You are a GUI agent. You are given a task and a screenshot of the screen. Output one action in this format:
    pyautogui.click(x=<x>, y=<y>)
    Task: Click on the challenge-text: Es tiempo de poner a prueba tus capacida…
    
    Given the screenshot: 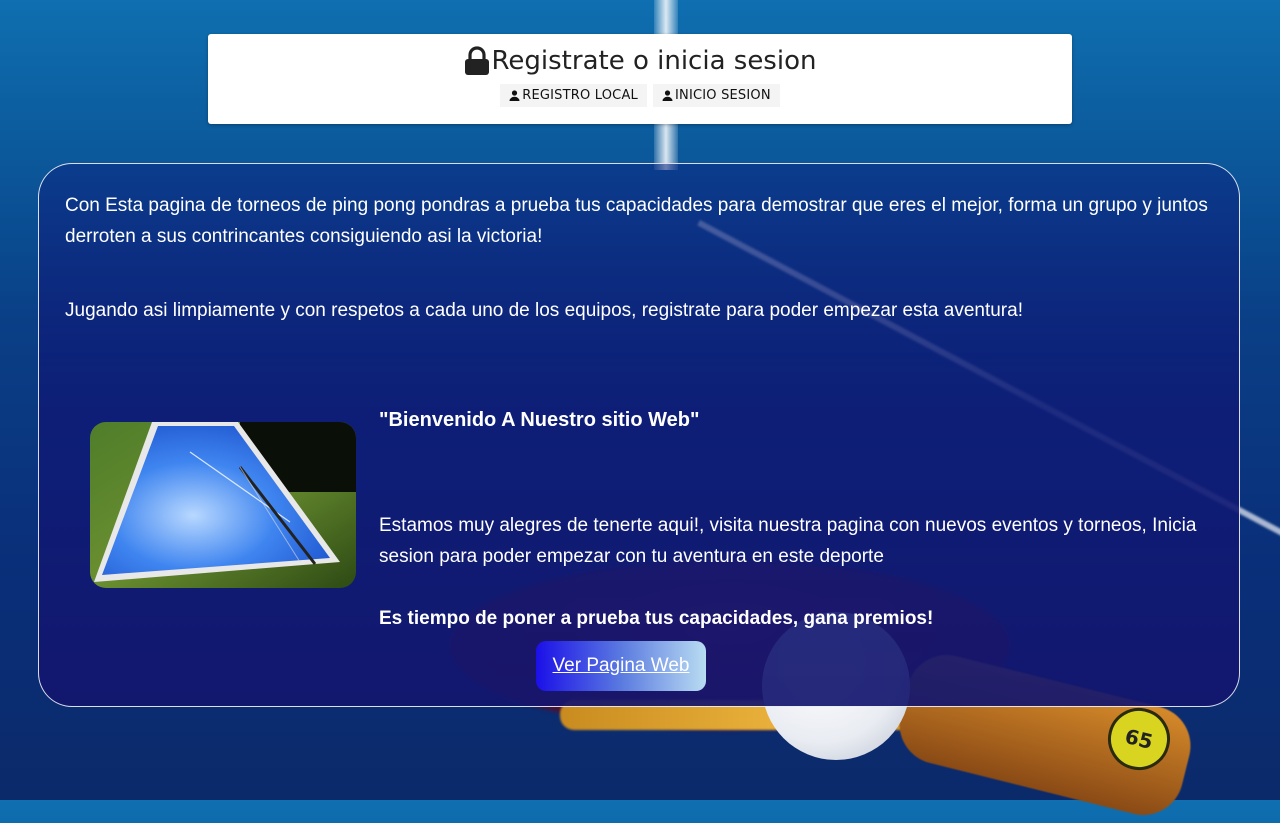 What is the action you would take?
    pyautogui.click(x=656, y=618)
    